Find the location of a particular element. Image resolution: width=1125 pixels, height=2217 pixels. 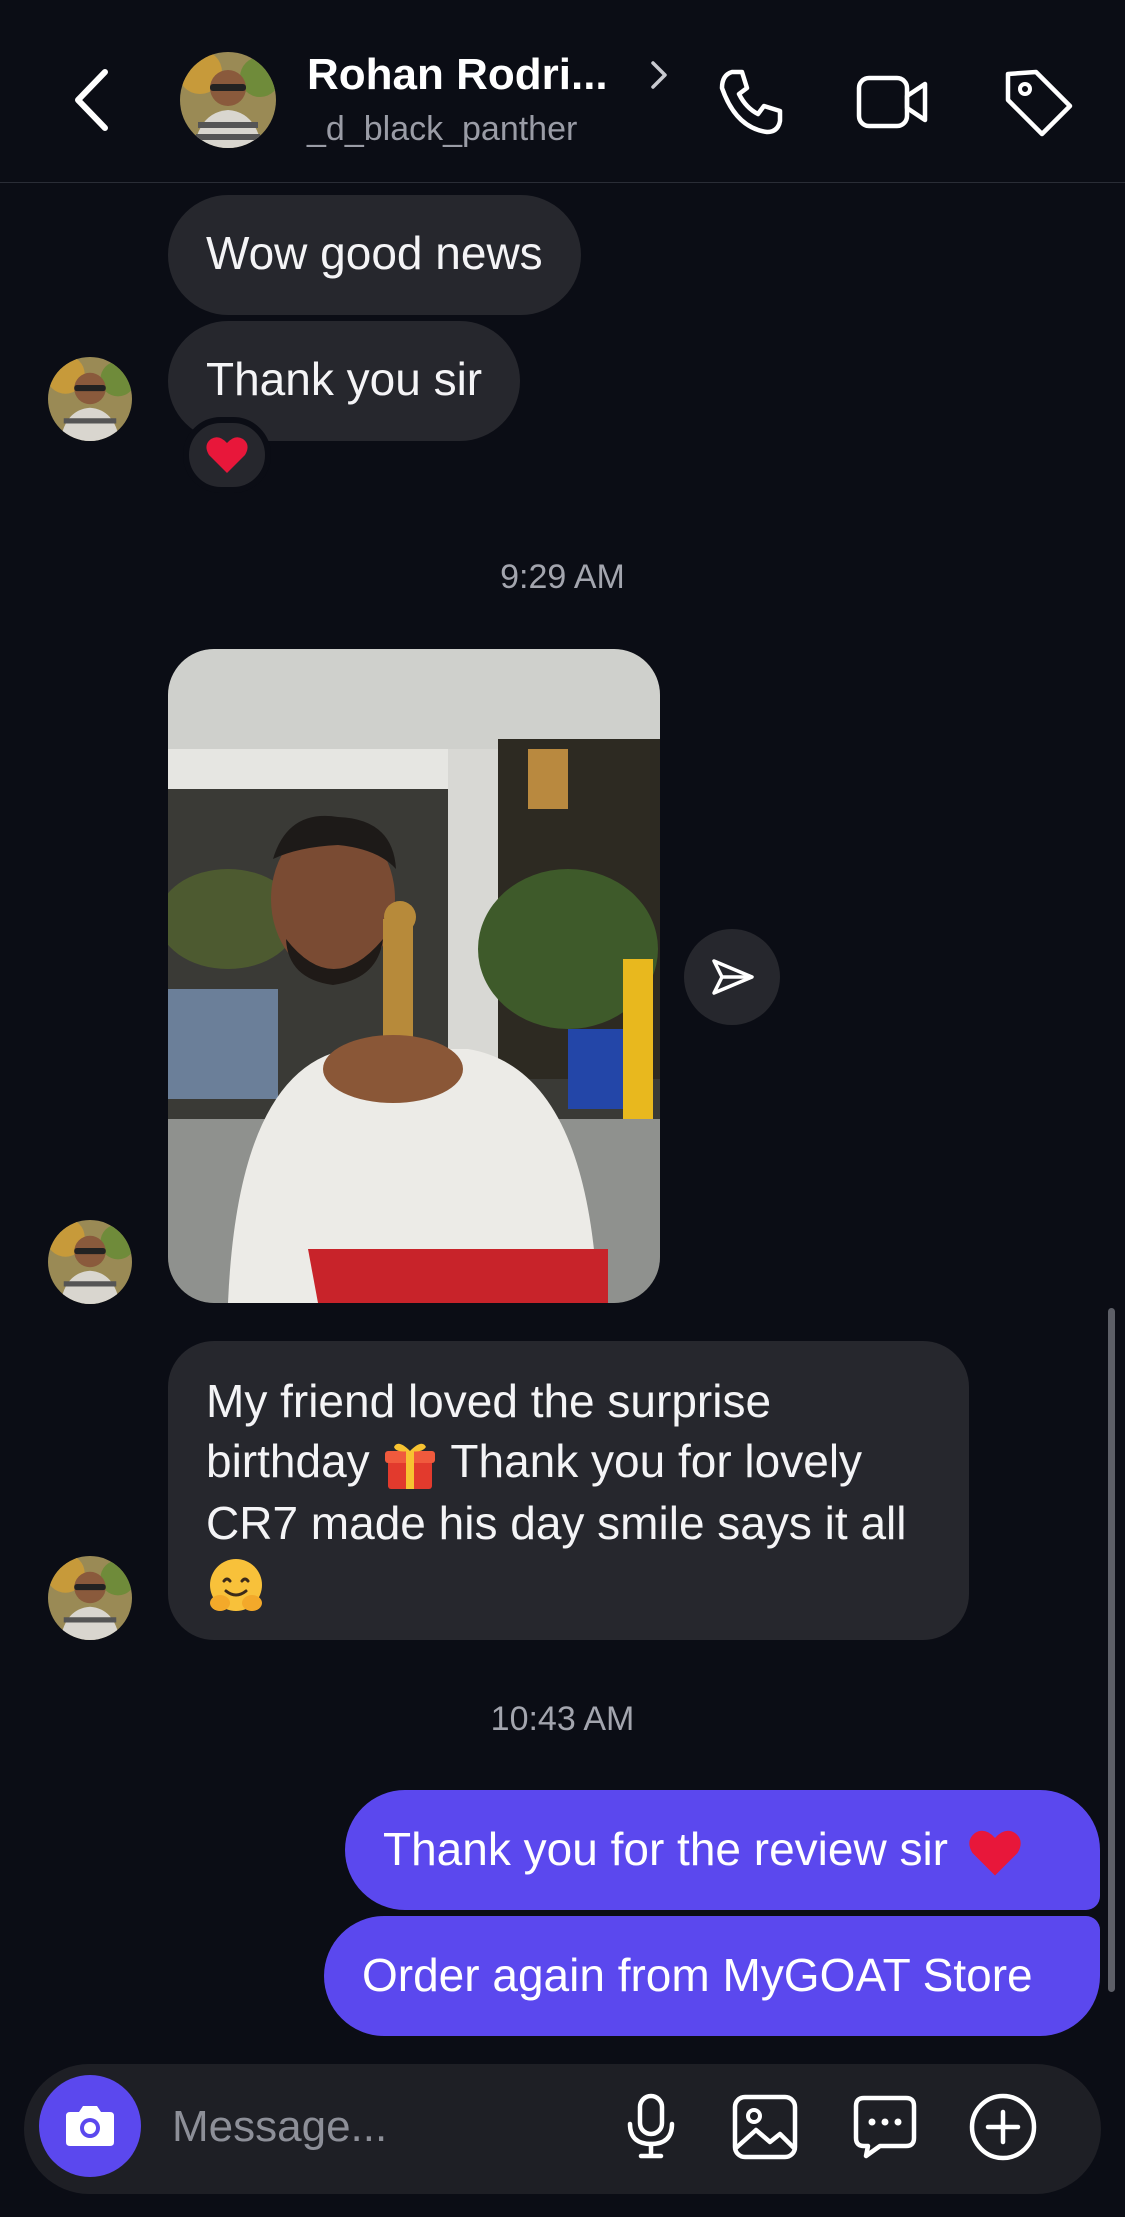

phone-icon is located at coordinates (751, 102).